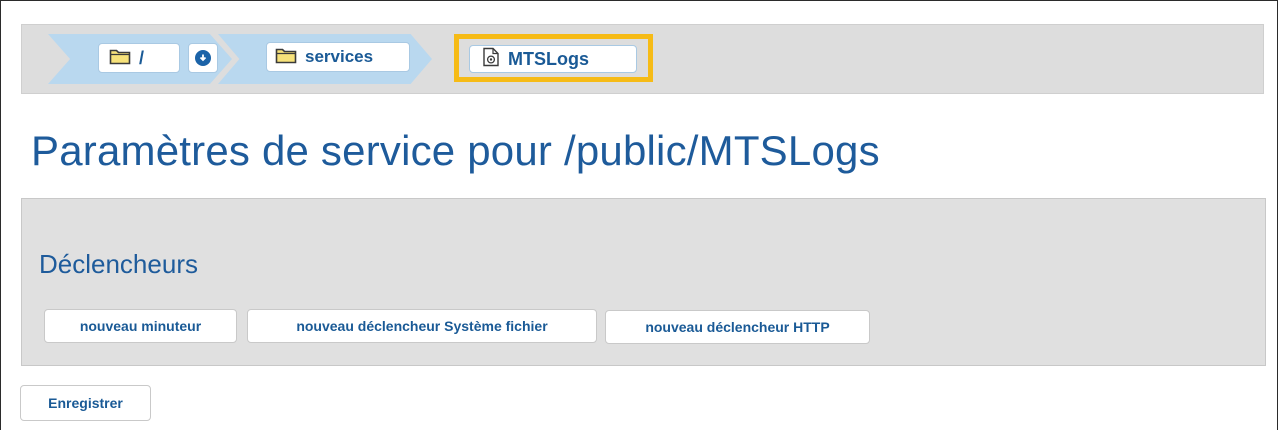 The width and height of the screenshot is (1280, 430). What do you see at coordinates (422, 326) in the screenshot?
I see `new-filesystem-trigger-button: nouveau déclencheur Système fichier` at bounding box center [422, 326].